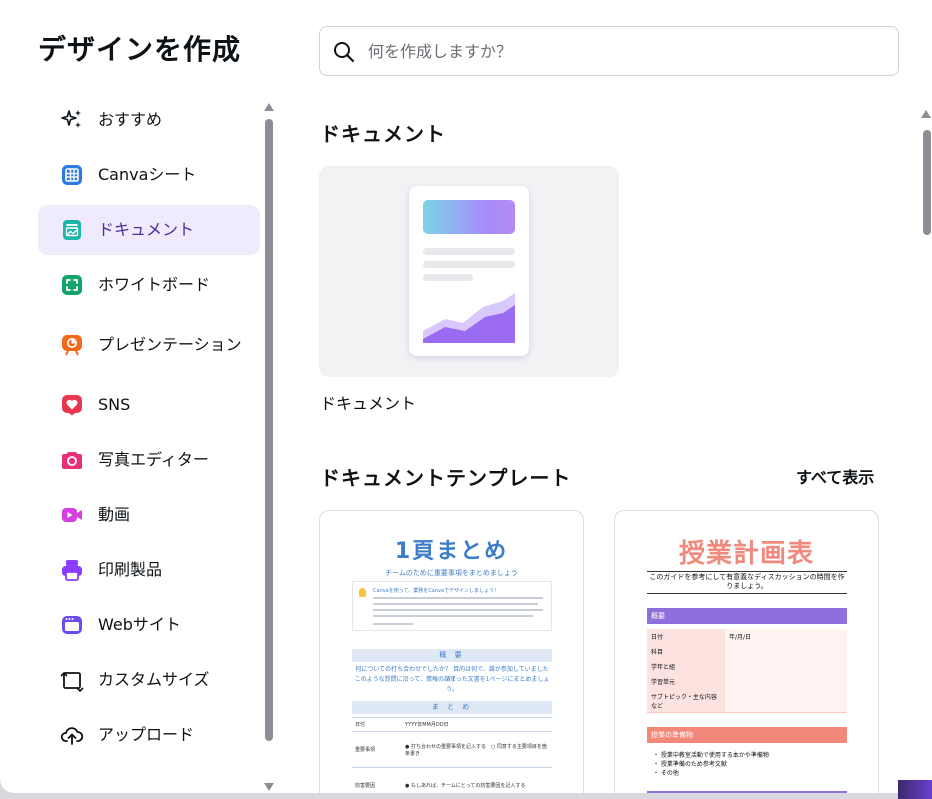 The height and width of the screenshot is (799, 932). I want to click on sidebar-item-label: プレゼンテーション, so click(170, 344).